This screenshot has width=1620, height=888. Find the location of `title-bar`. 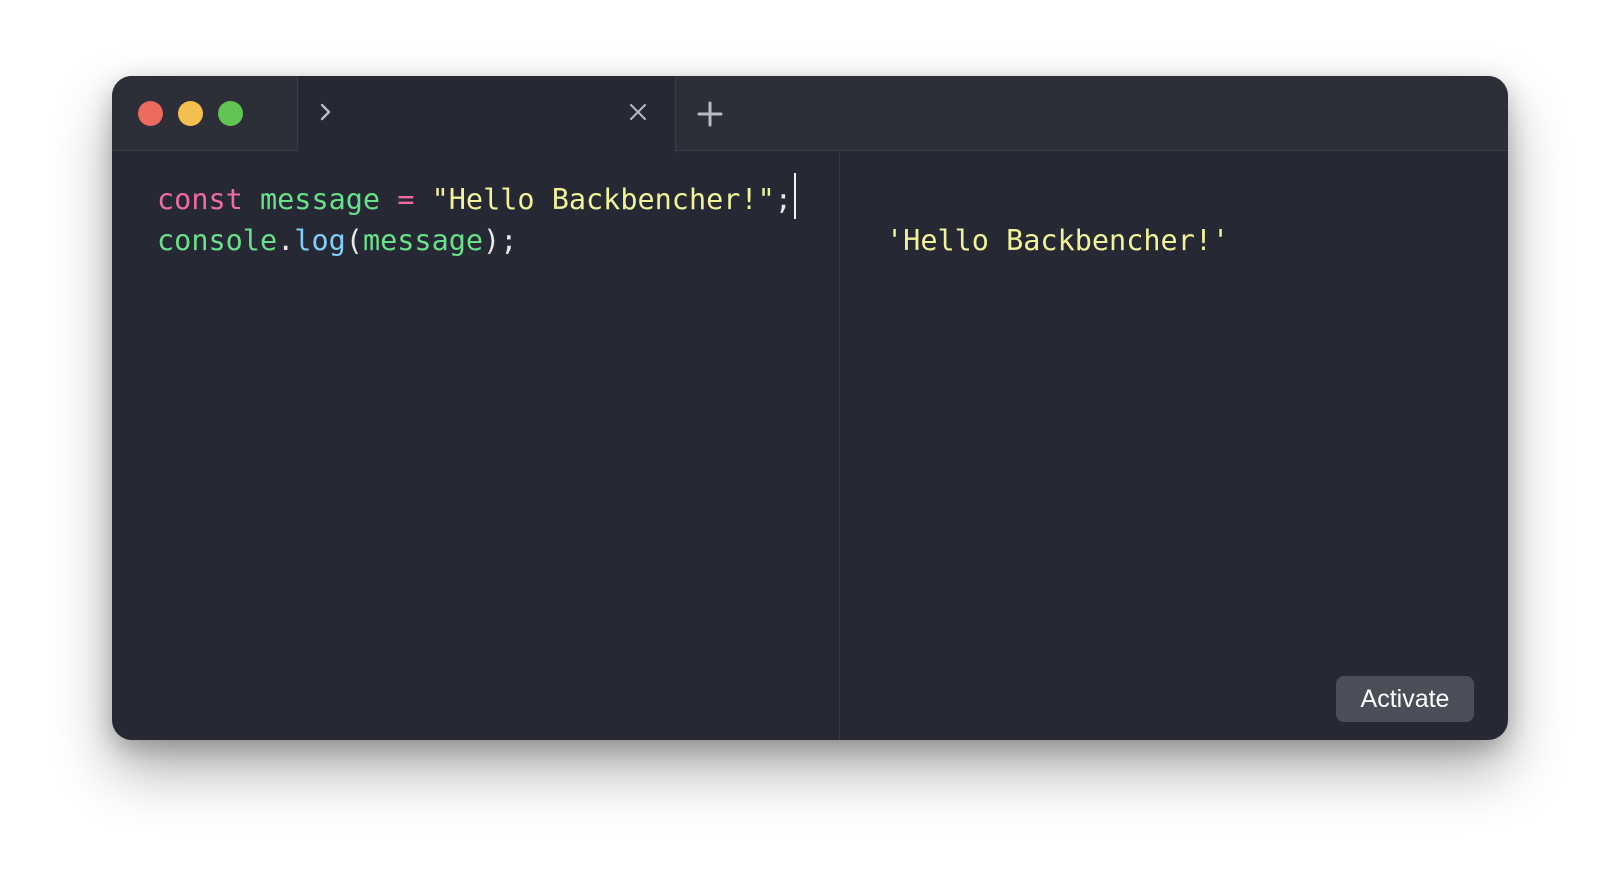

title-bar is located at coordinates (810, 114).